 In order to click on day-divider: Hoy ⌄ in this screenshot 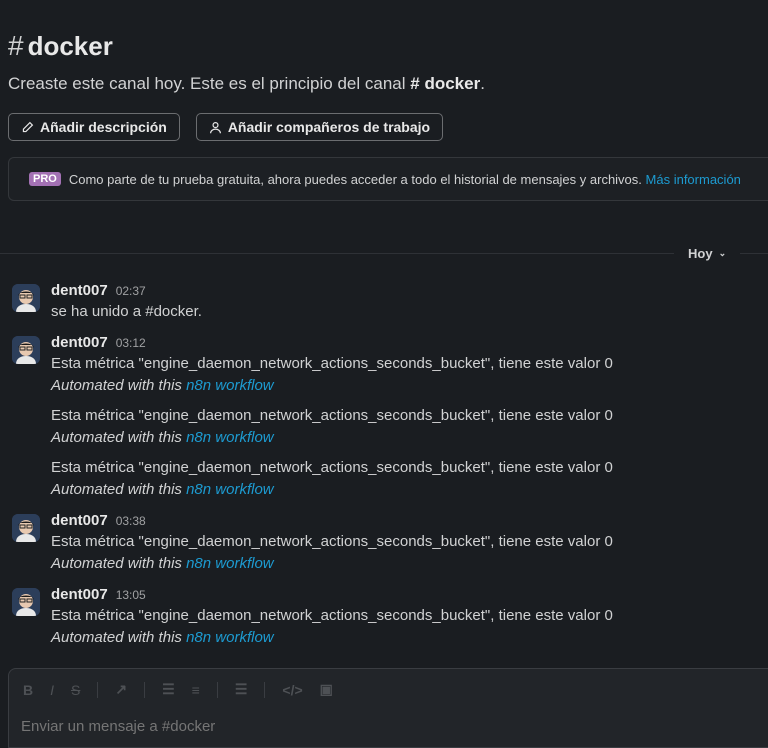, I will do `click(707, 253)`.